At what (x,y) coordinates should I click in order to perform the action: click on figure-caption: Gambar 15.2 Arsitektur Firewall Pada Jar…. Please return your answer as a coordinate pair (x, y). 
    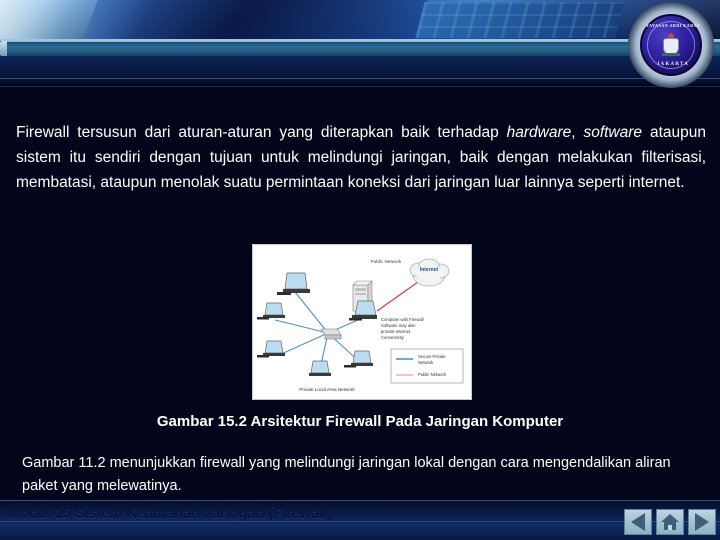
    Looking at the image, I should click on (360, 421).